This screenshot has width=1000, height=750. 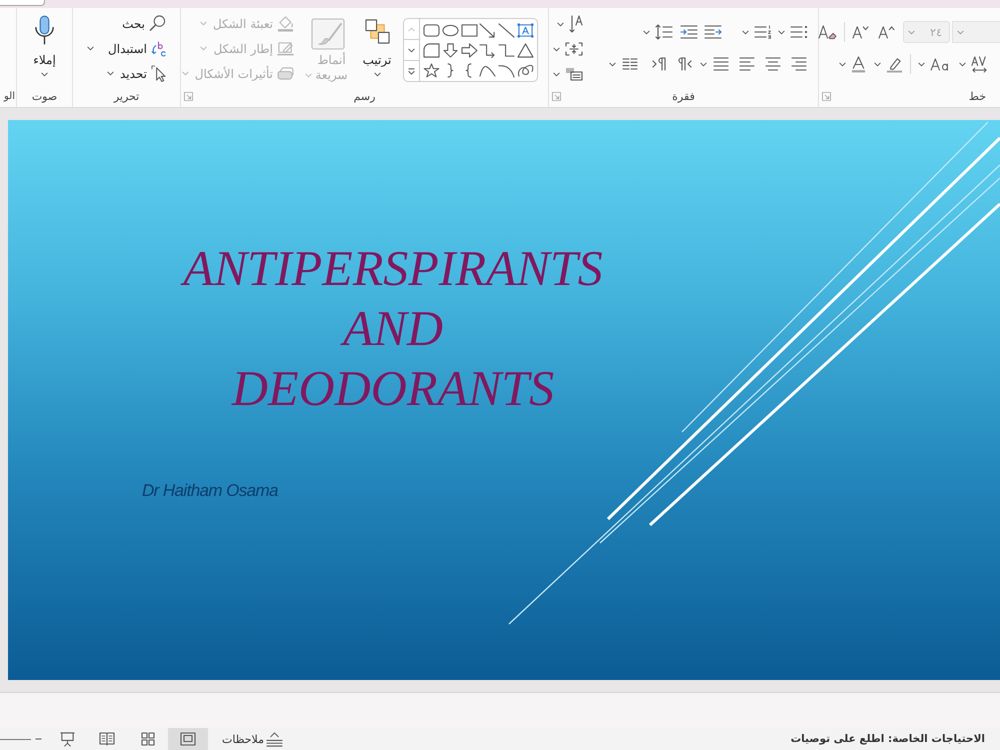 What do you see at coordinates (148, 739) in the screenshot?
I see `slide-sorter-icon` at bounding box center [148, 739].